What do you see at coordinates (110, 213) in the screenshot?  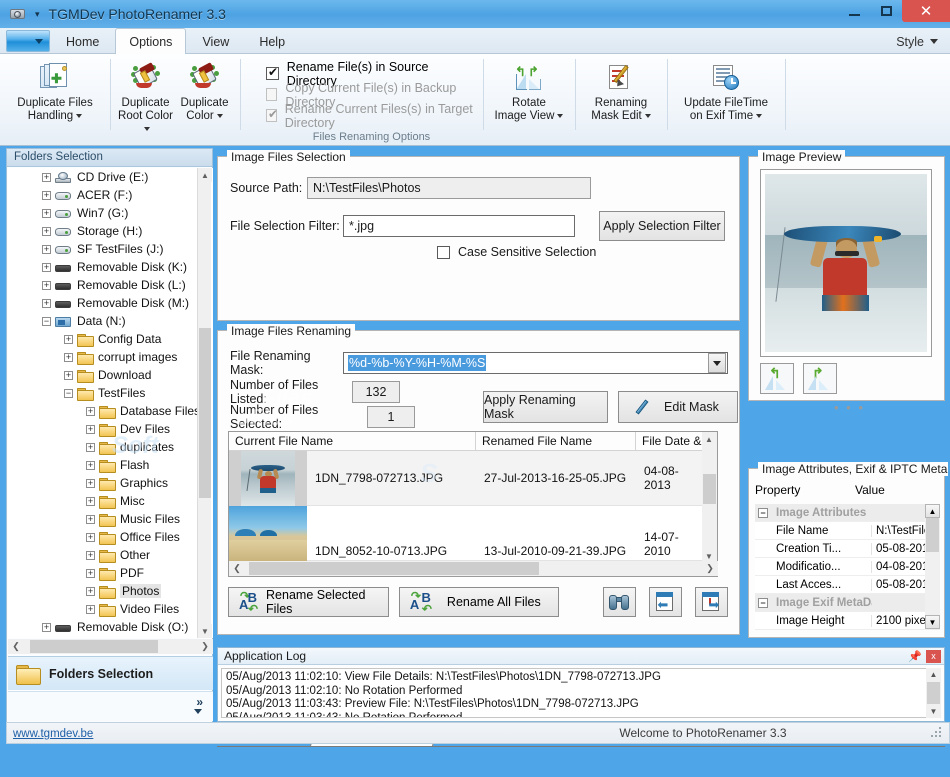 I see `tree-item: + Win7 (G:)` at bounding box center [110, 213].